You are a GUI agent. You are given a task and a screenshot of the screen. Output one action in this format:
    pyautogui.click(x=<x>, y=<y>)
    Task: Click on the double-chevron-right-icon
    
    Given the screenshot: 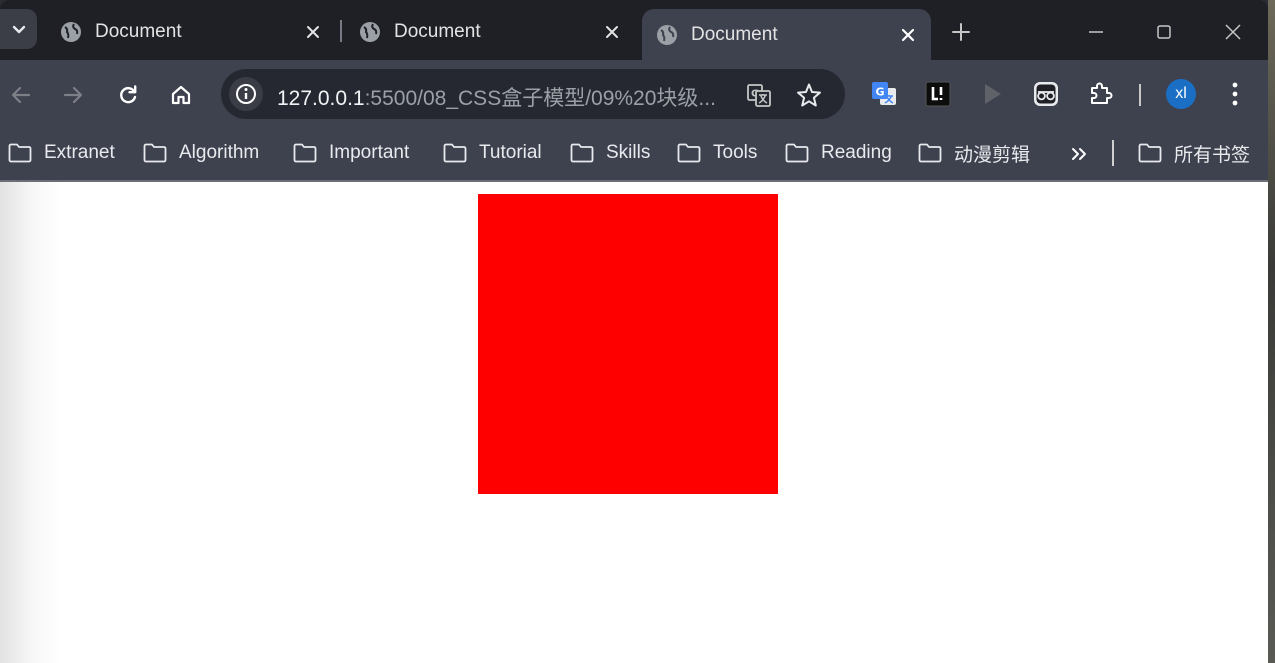 What is the action you would take?
    pyautogui.click(x=1079, y=154)
    